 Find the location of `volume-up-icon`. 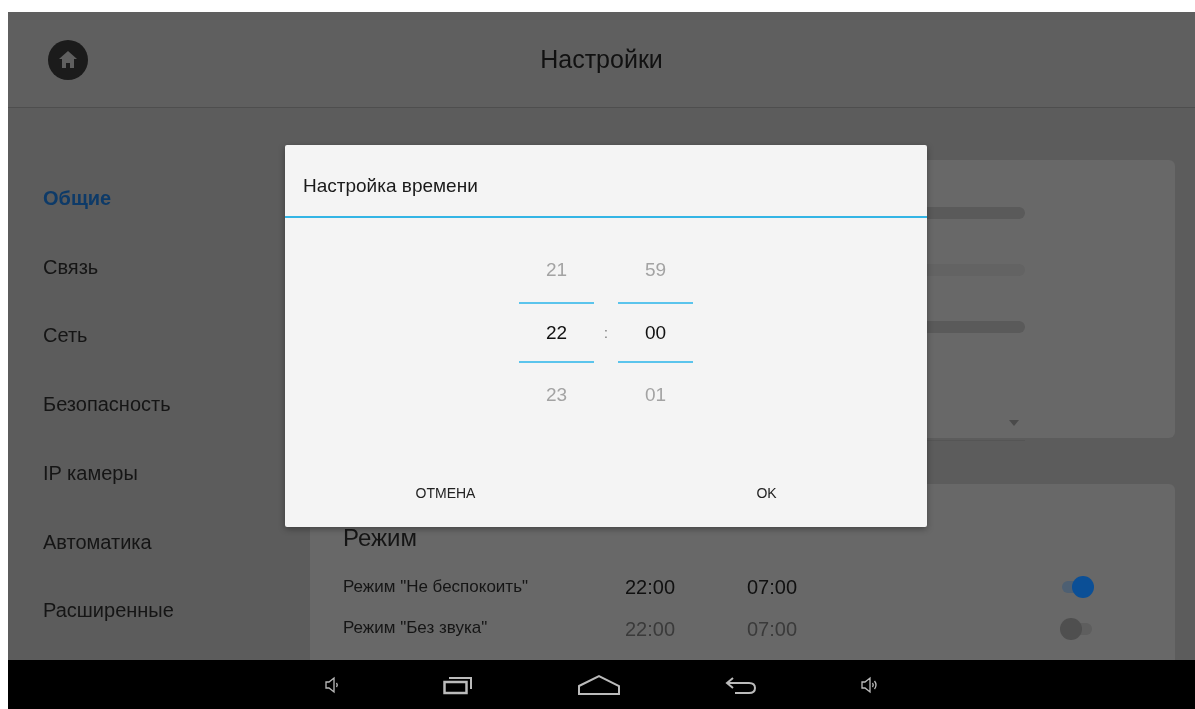

volume-up-icon is located at coordinates (869, 684).